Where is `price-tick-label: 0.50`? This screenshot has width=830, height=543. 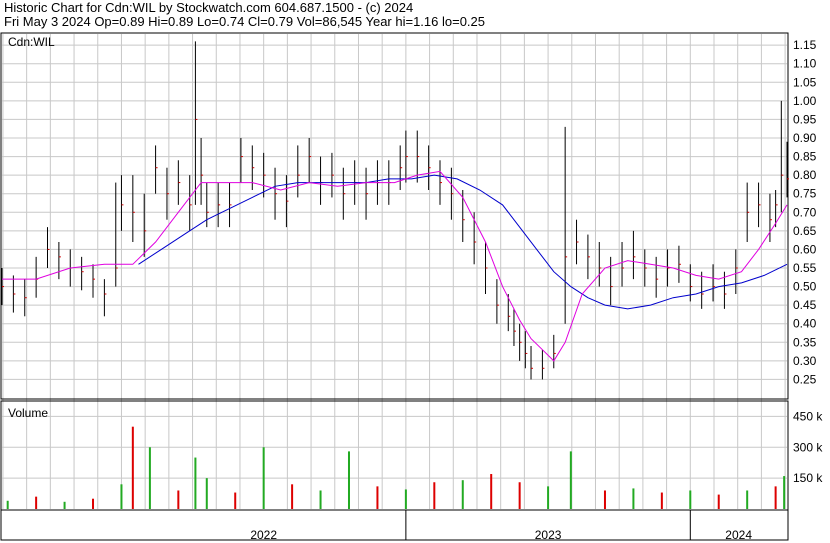 price-tick-label: 0.50 is located at coordinates (805, 287).